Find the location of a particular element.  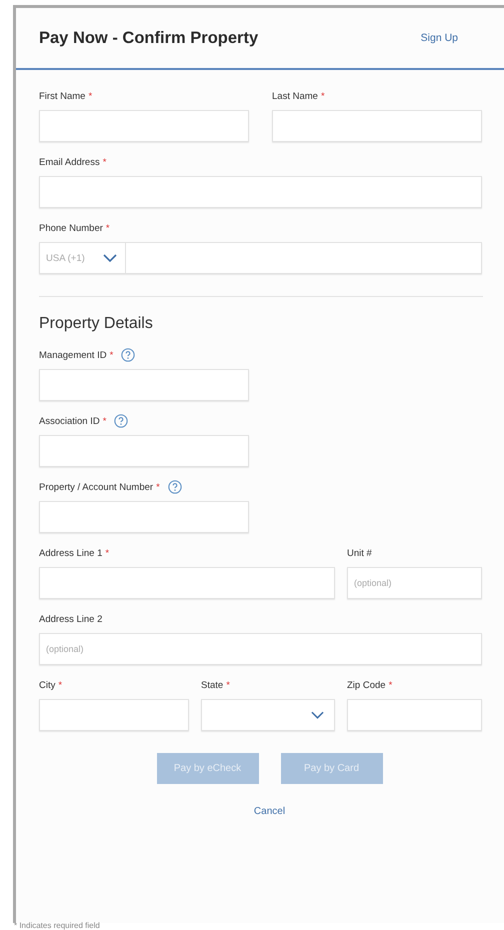

field-label: Email Address is located at coordinates (69, 162).